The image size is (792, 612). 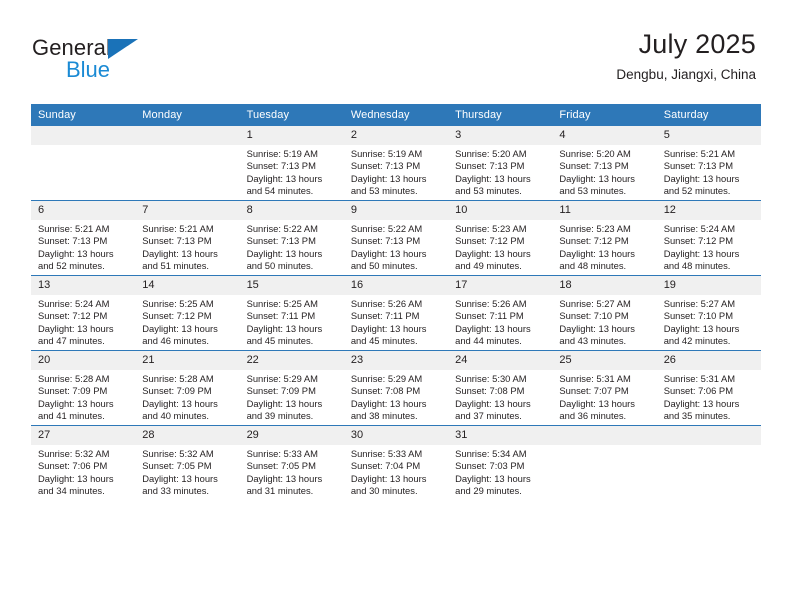 I want to click on daylight-text-line2: and 40 minutes., so click(x=175, y=416).